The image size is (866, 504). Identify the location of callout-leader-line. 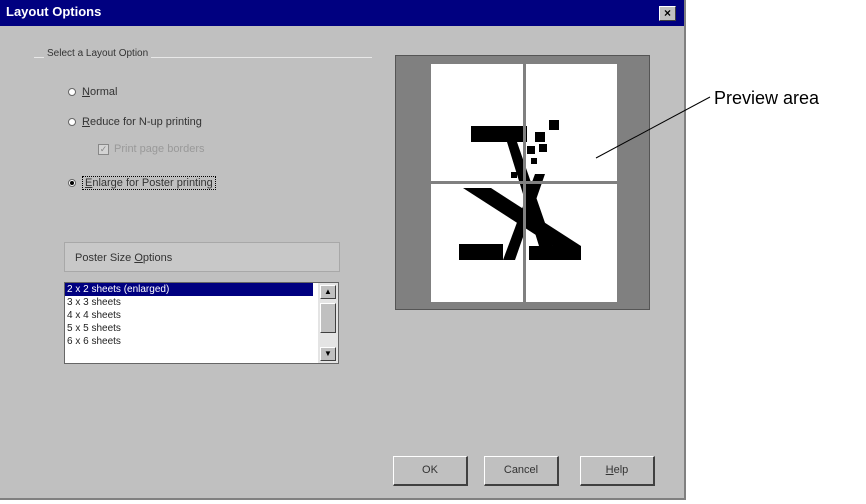
(653, 127).